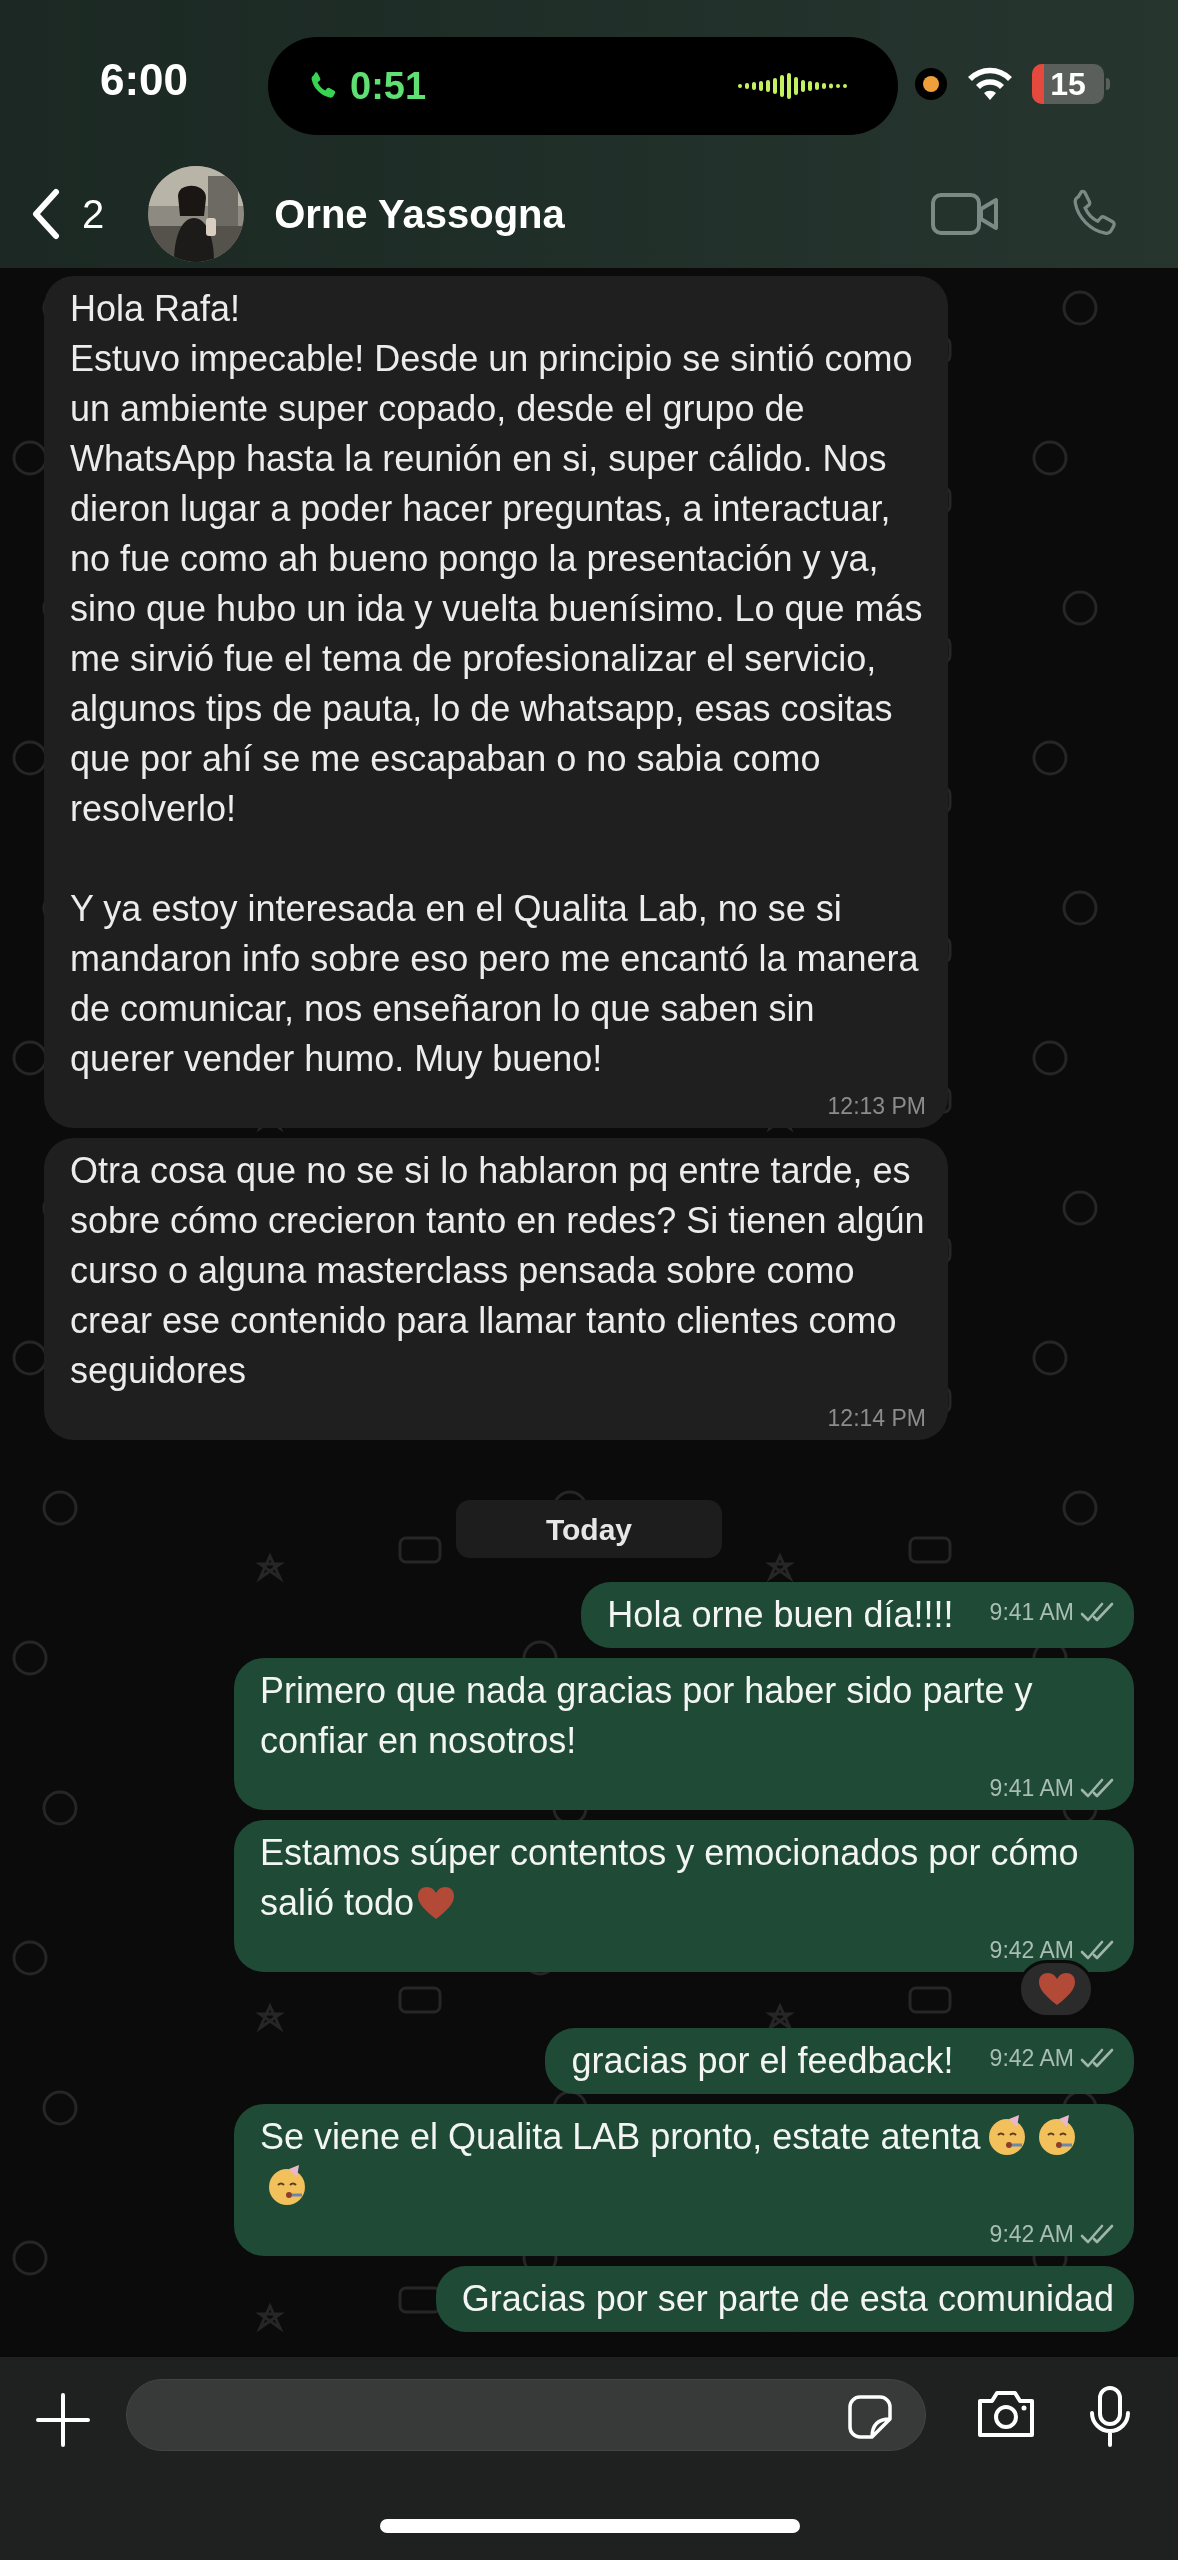 The height and width of the screenshot is (2560, 1178). I want to click on add-icon, so click(63, 2420).